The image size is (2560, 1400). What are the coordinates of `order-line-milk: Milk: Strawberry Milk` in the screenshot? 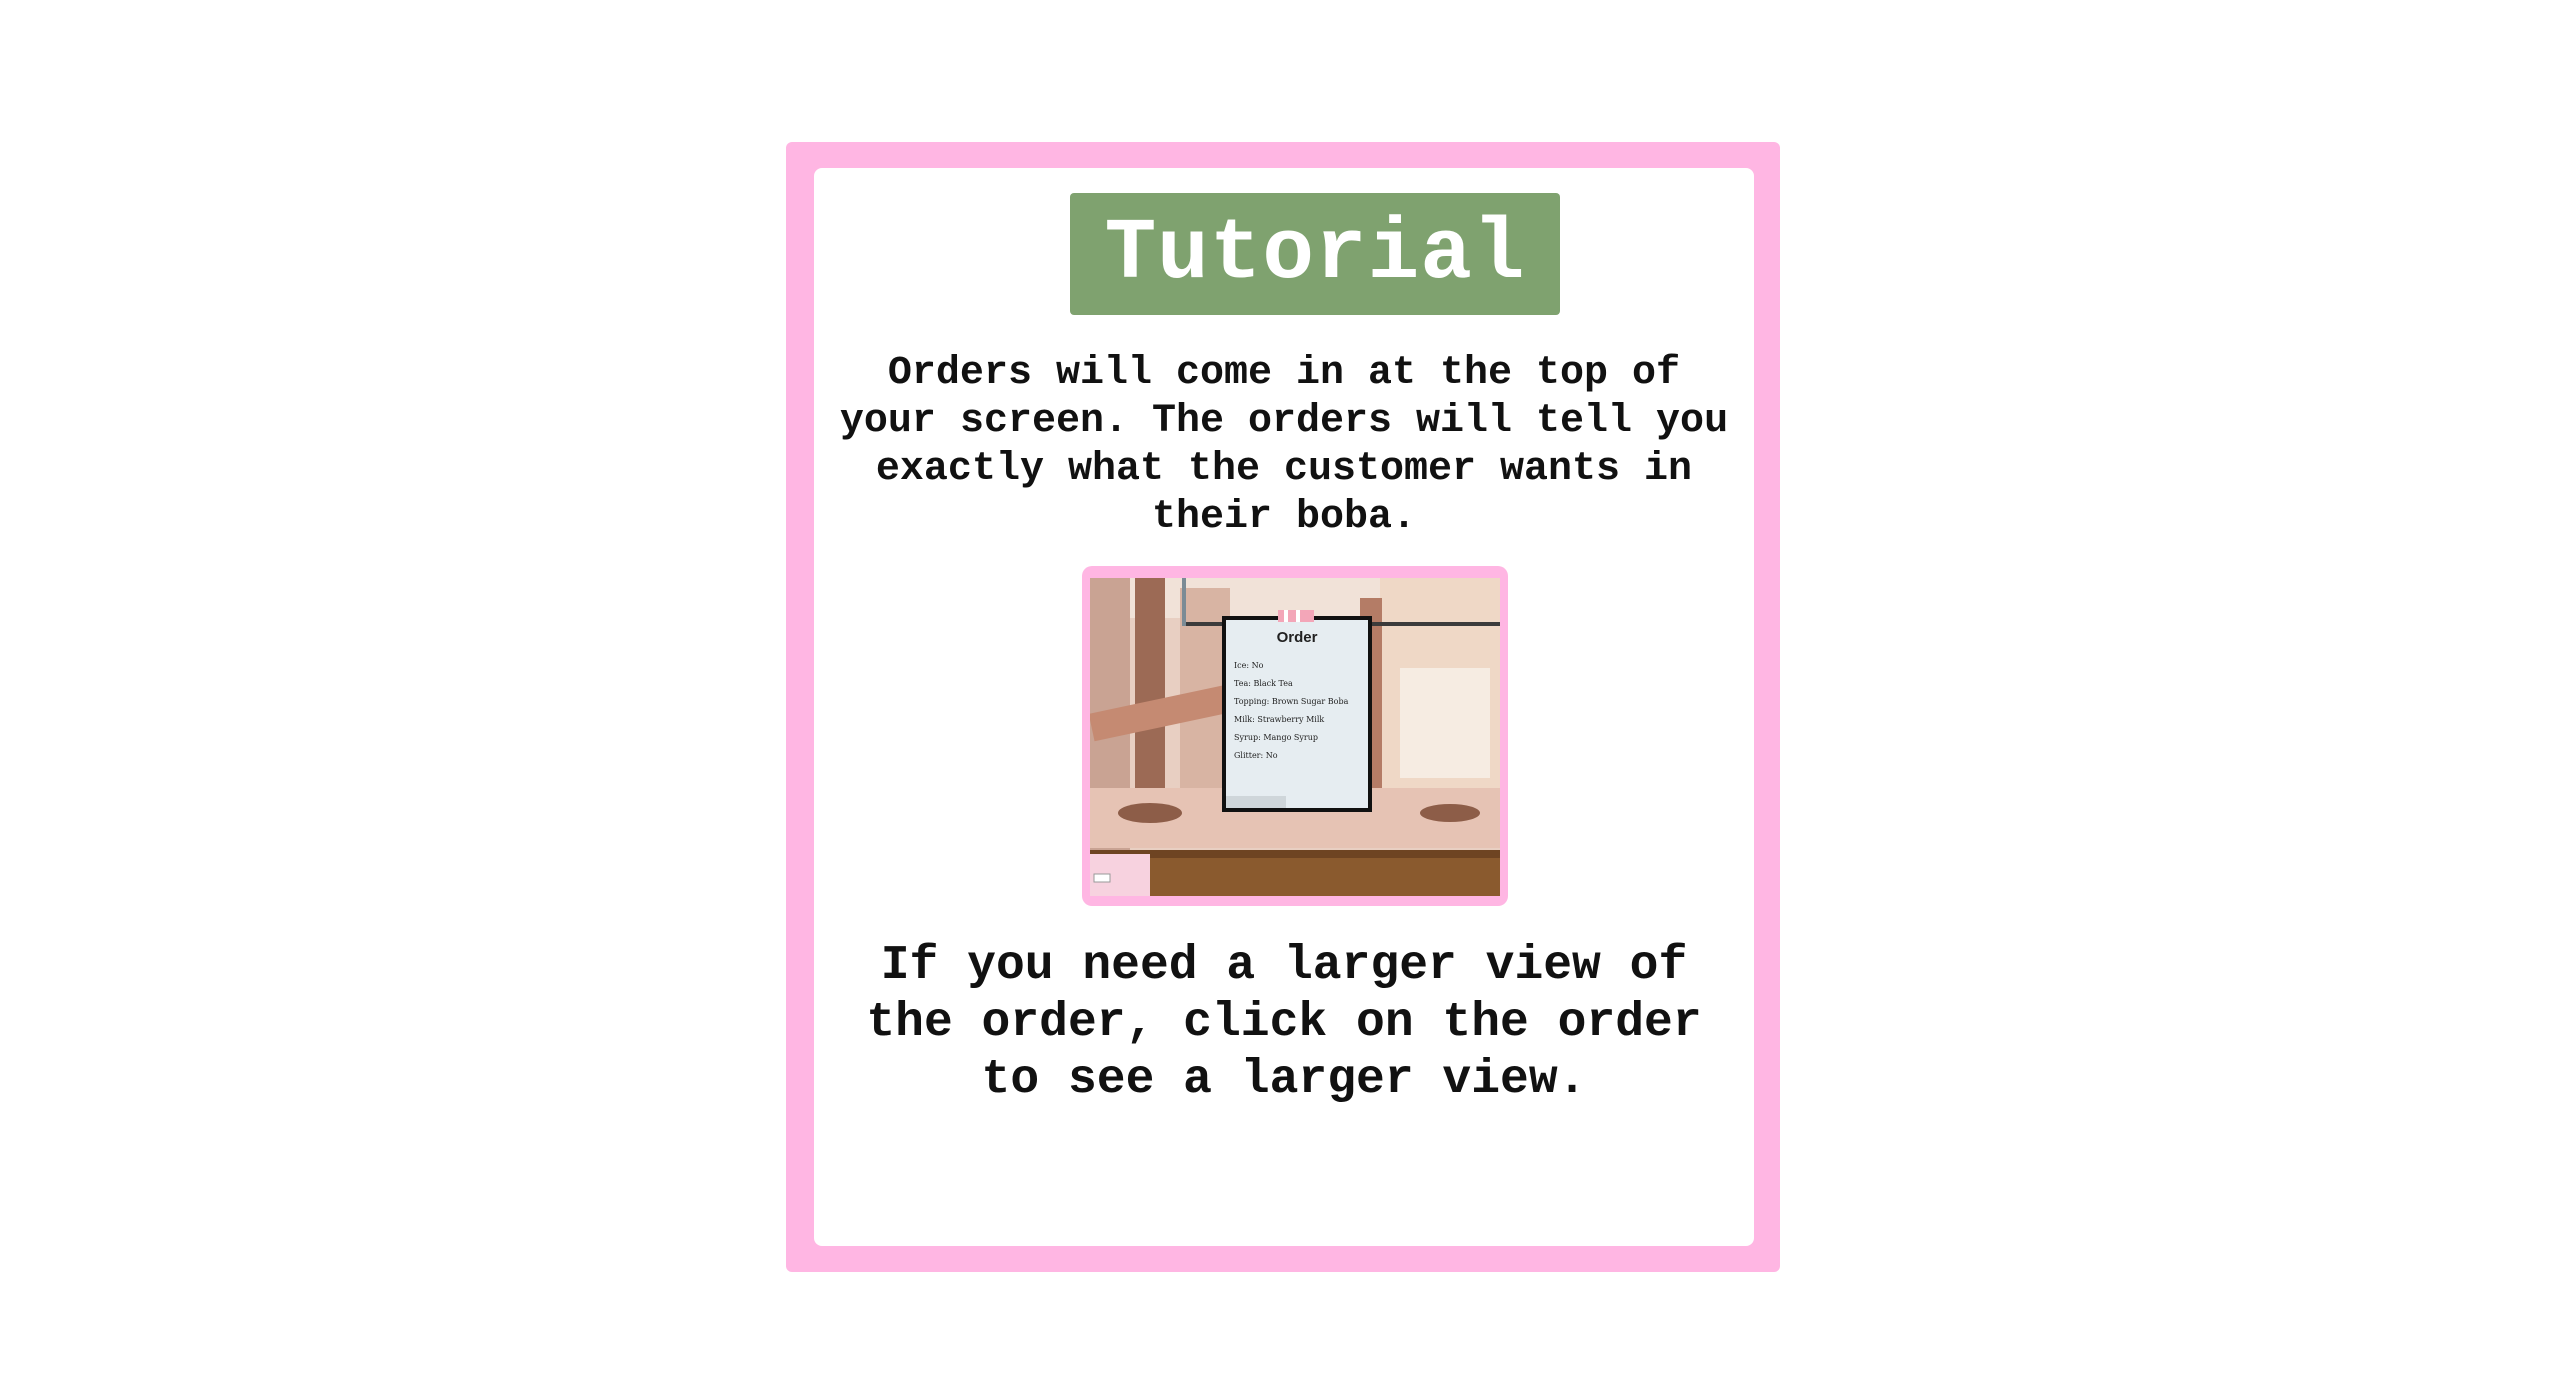 It's located at (1279, 719).